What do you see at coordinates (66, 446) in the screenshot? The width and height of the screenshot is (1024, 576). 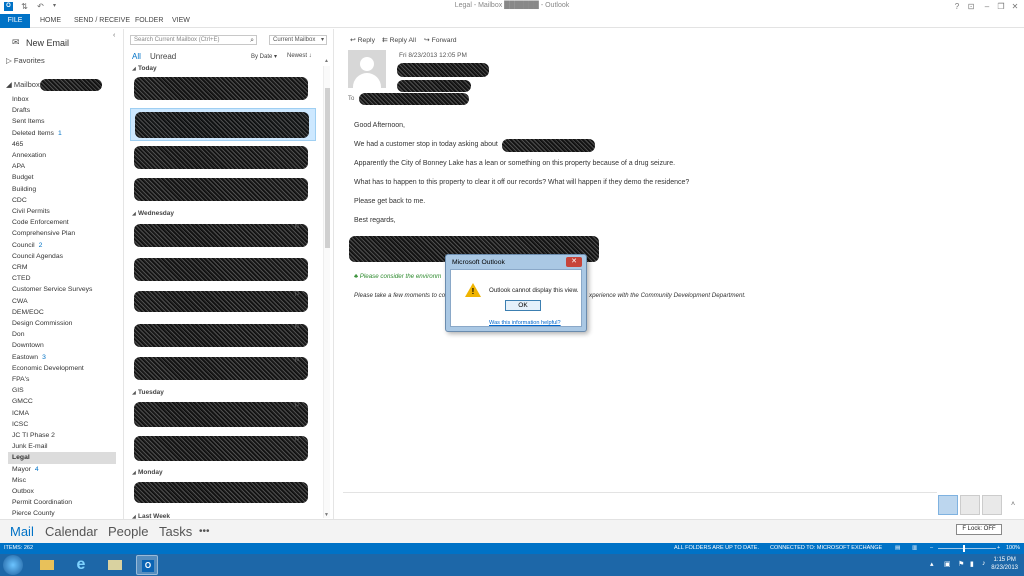 I see `folder-item: Junk E-mail` at bounding box center [66, 446].